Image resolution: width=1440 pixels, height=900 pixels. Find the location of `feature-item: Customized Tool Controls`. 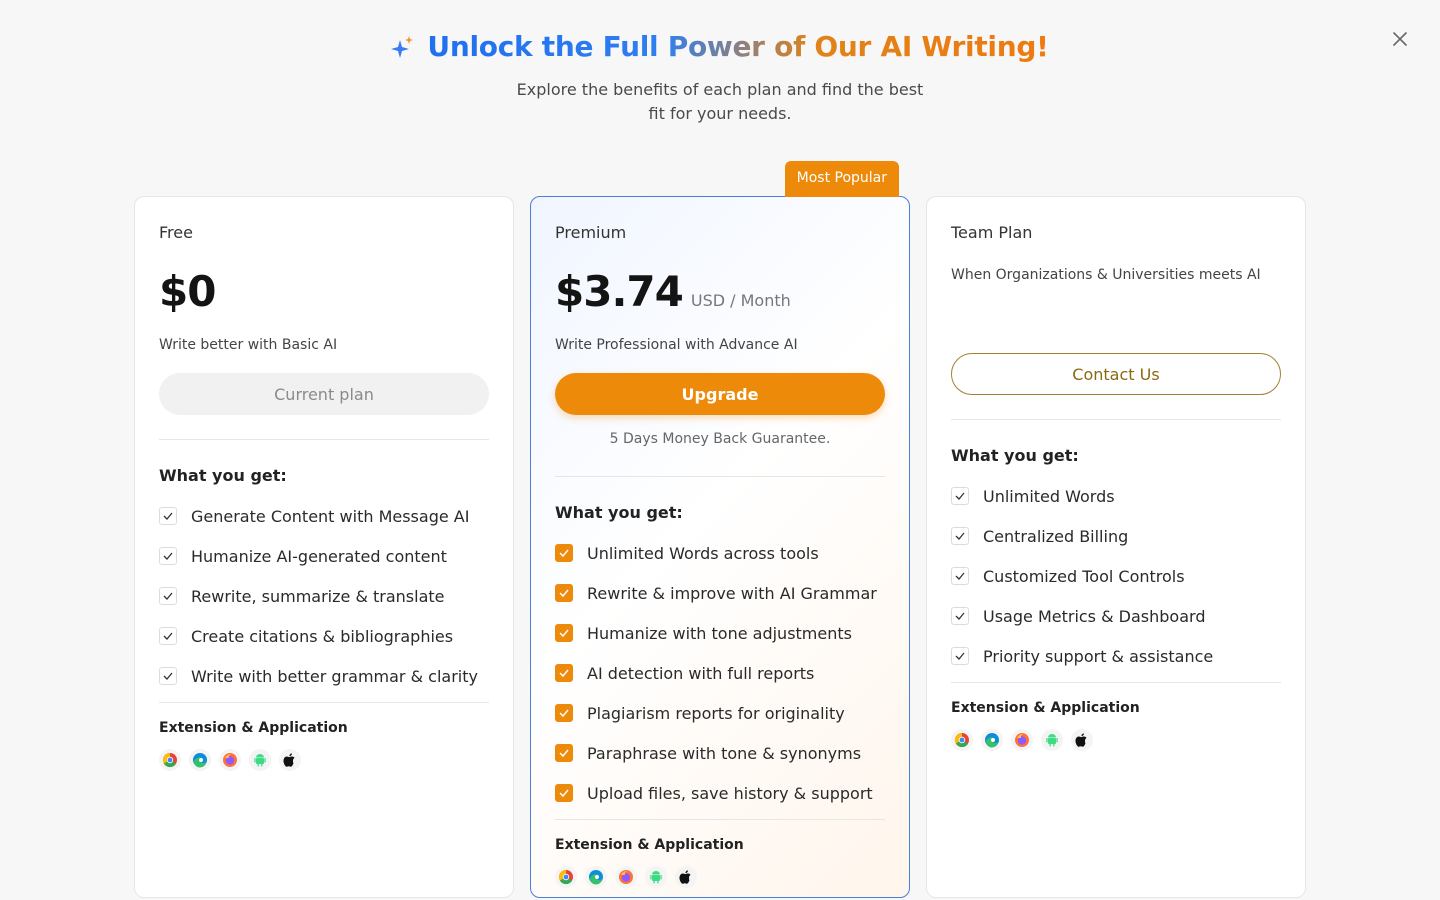

feature-item: Customized Tool Controls is located at coordinates (1116, 576).